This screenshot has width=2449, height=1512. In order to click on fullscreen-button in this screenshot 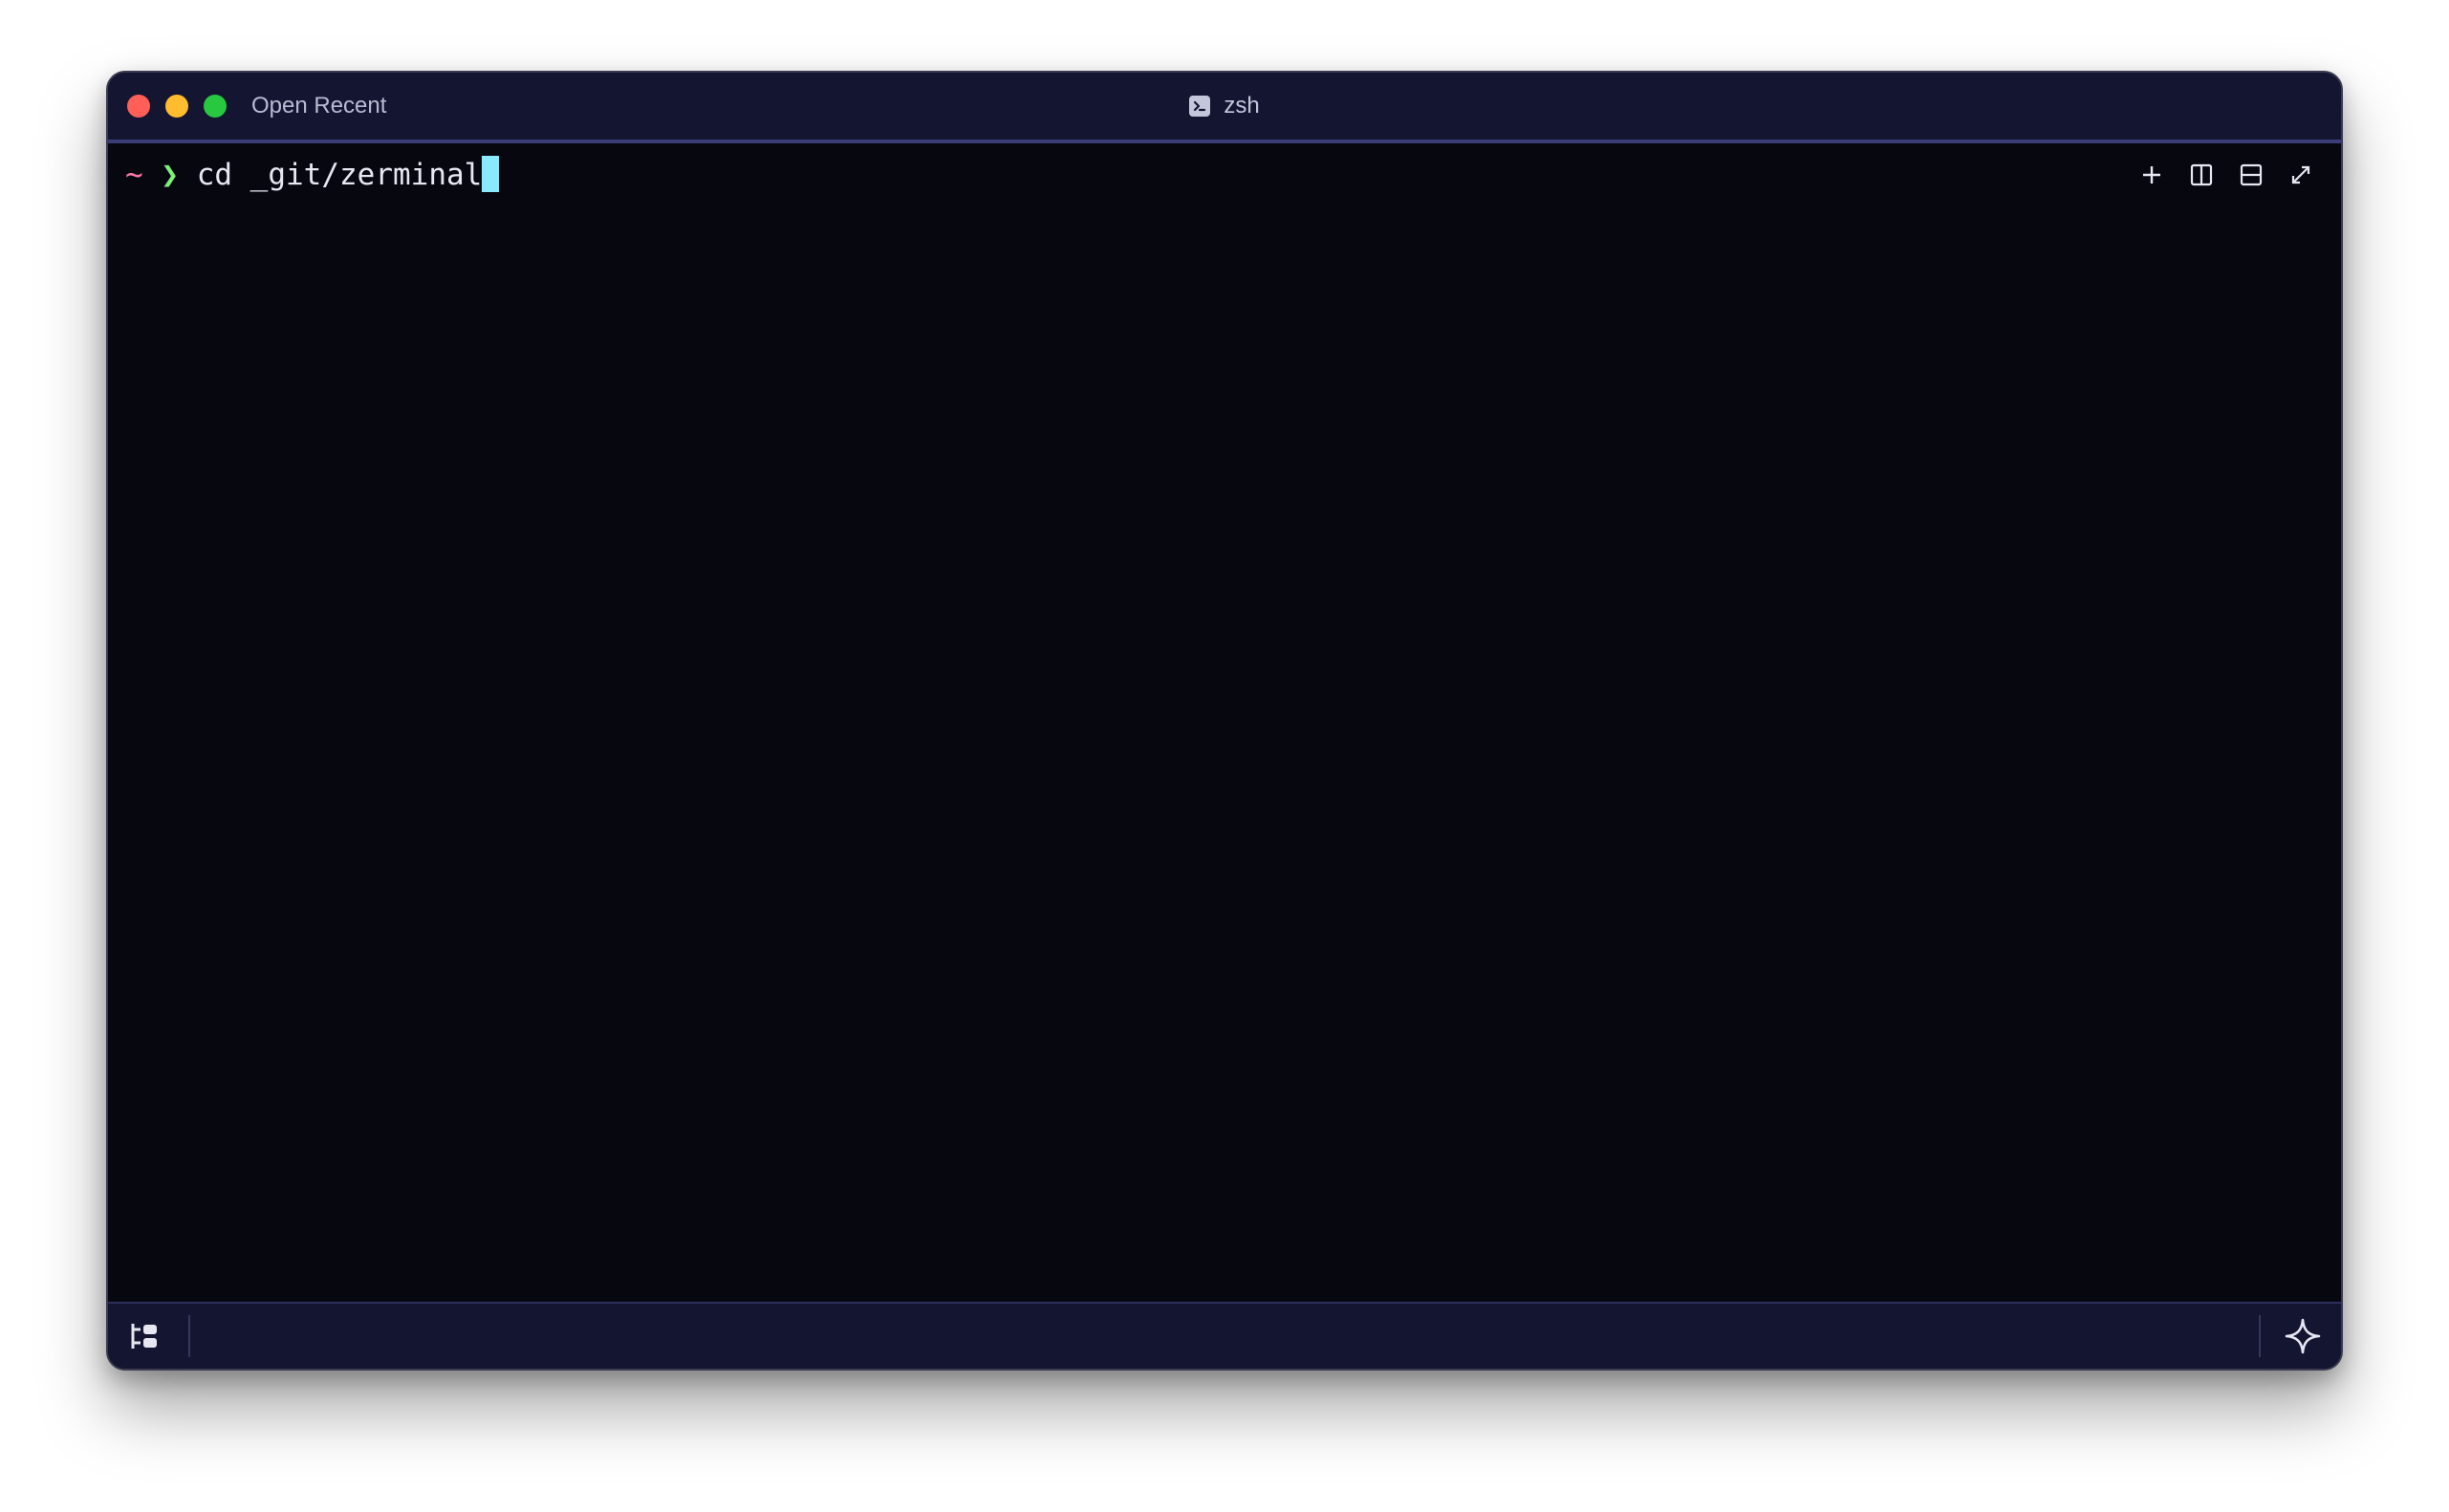, I will do `click(2301, 175)`.